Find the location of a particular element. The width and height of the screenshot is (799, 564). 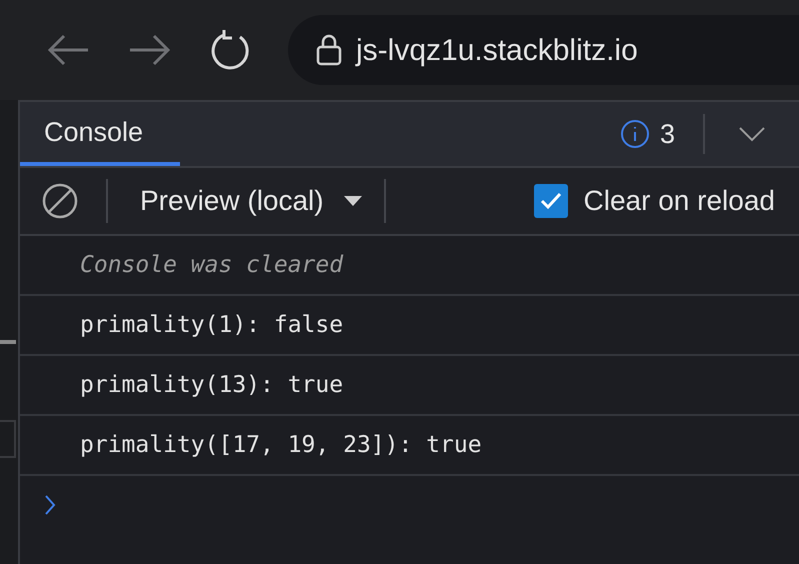

back-icon is located at coordinates (68, 50).